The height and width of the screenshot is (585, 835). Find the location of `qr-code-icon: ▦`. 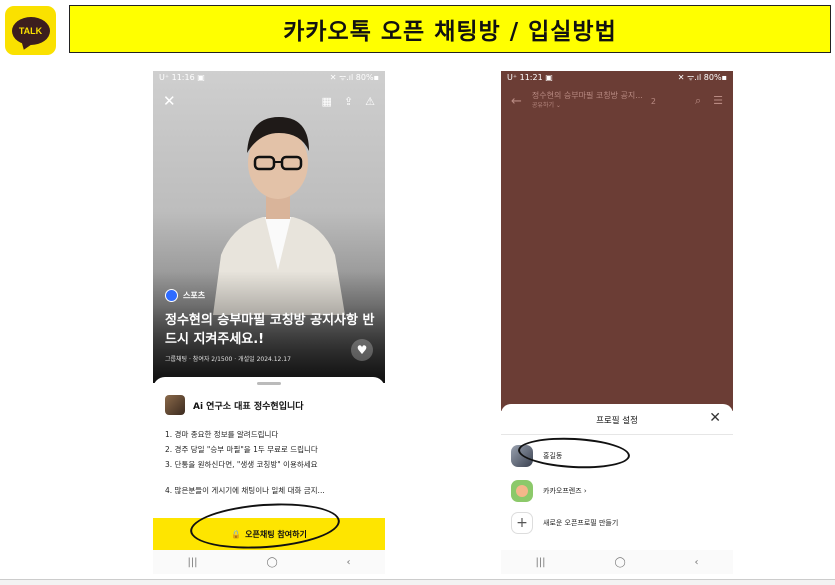

qr-code-icon: ▦ is located at coordinates (327, 101).